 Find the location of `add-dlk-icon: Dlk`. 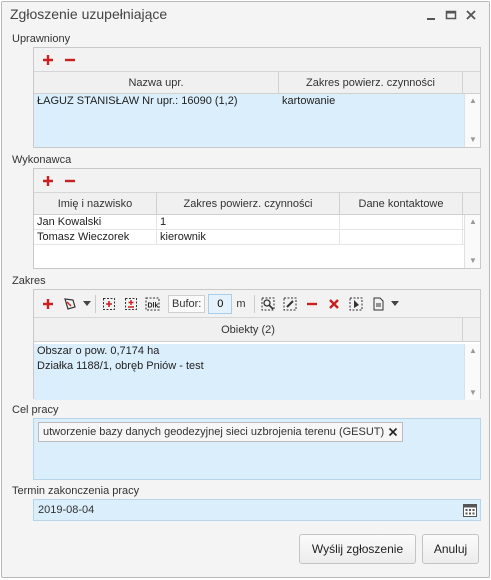

add-dlk-icon: Dlk is located at coordinates (153, 304).